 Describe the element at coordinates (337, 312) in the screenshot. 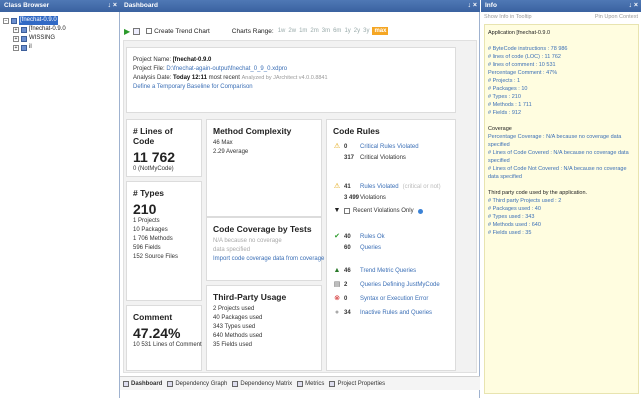

I see `inactive-icon: ●` at that location.